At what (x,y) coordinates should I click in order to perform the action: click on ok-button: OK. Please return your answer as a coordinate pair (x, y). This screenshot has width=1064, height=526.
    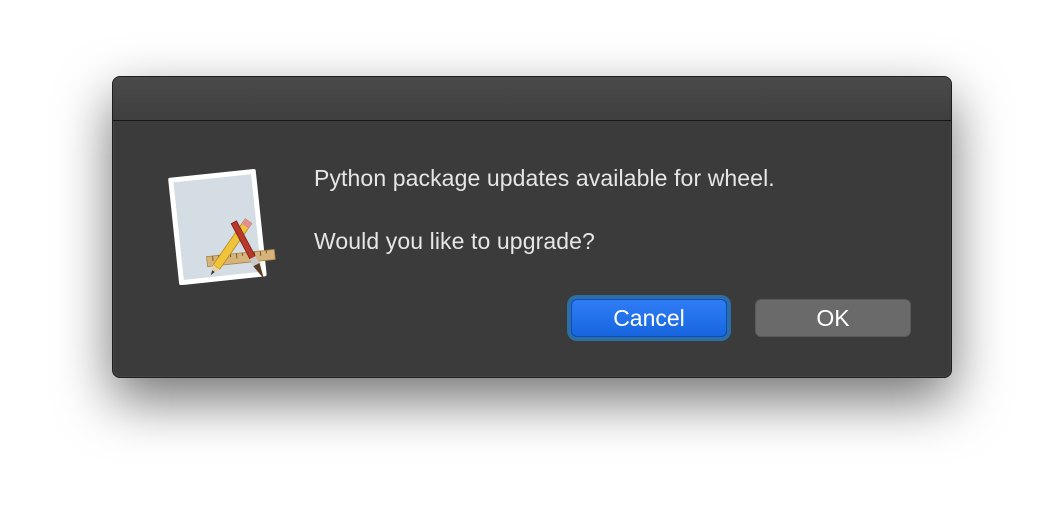
    Looking at the image, I should click on (833, 318).